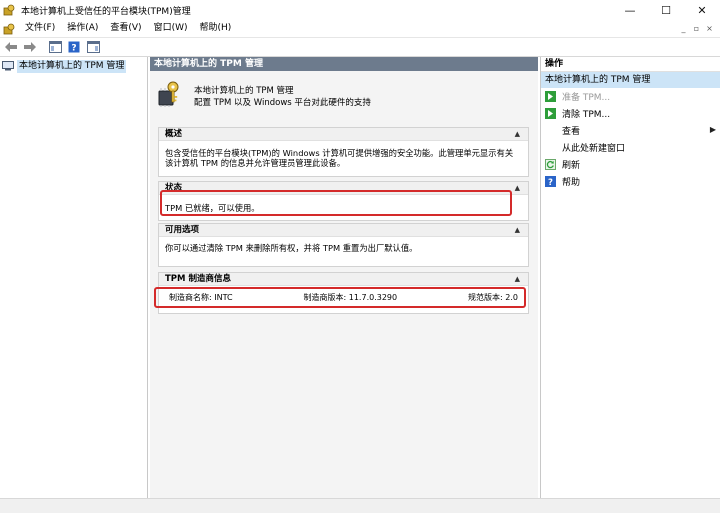  Describe the element at coordinates (198, 279) in the screenshot. I see `manufacturer-title: TPM 制造商信息` at that location.